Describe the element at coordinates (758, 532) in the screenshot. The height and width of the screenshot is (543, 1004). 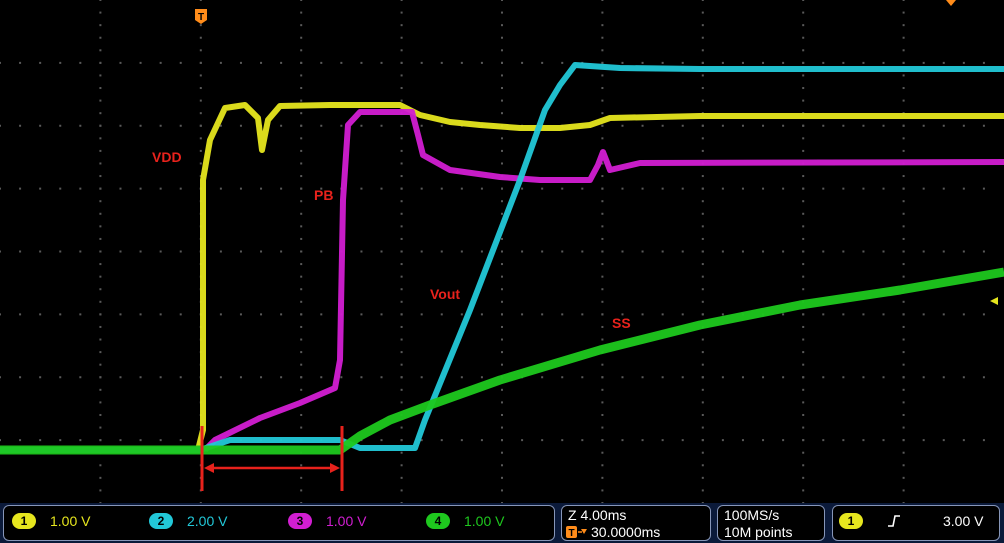
I see `record-length: 10M points` at that location.